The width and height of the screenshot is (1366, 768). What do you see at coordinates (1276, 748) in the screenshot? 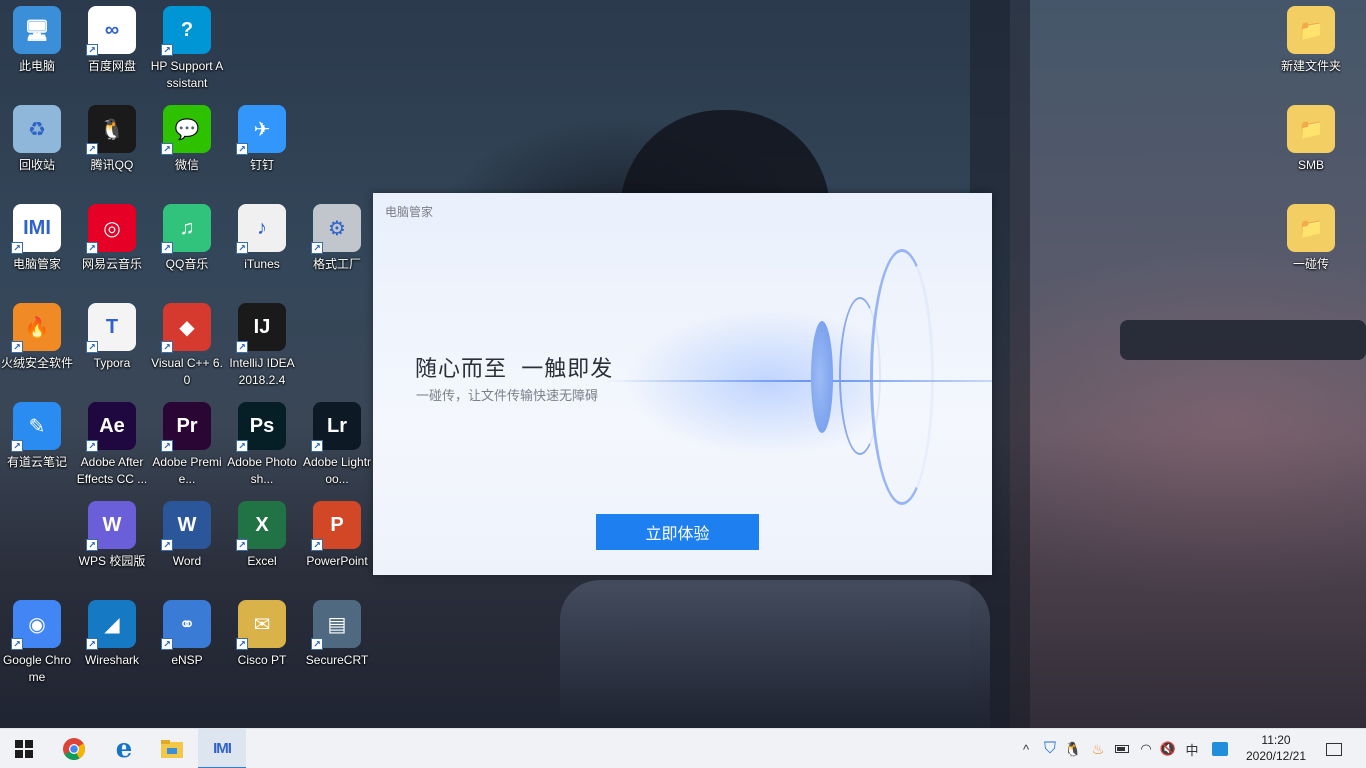
I see `taskbar-clock: 11:20 2020/12/21` at bounding box center [1276, 748].